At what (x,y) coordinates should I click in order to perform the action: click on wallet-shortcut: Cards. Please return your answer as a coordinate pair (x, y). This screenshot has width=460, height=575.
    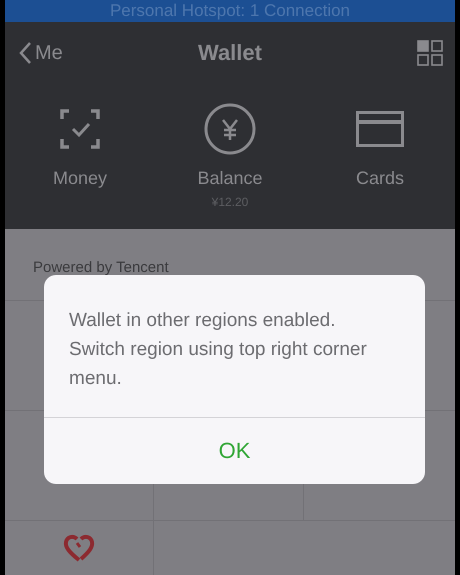
    Looking at the image, I should click on (380, 178).